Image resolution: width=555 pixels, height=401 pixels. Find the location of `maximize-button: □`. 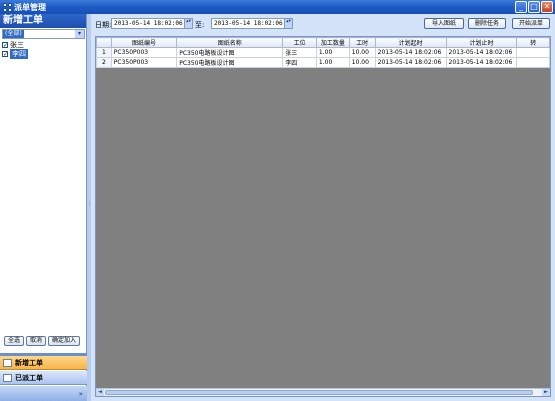

maximize-button: □ is located at coordinates (534, 7).